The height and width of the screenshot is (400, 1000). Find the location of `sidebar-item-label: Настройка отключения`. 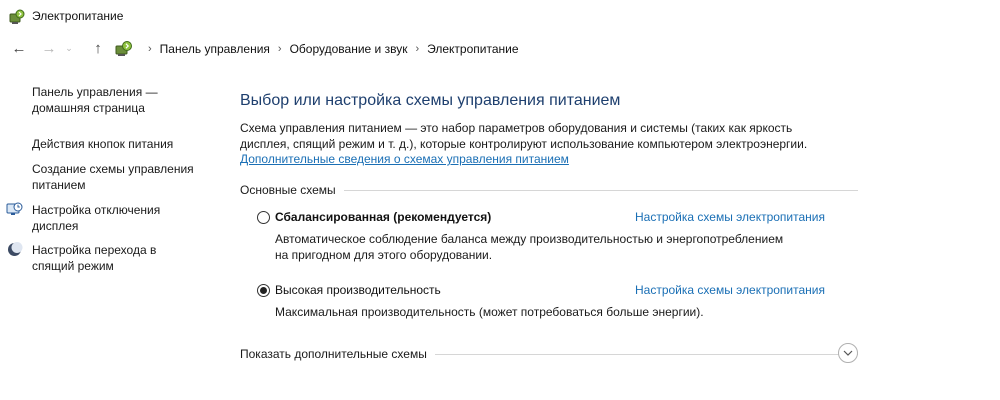

sidebar-item-label: Настройка отключения is located at coordinates (96, 210).